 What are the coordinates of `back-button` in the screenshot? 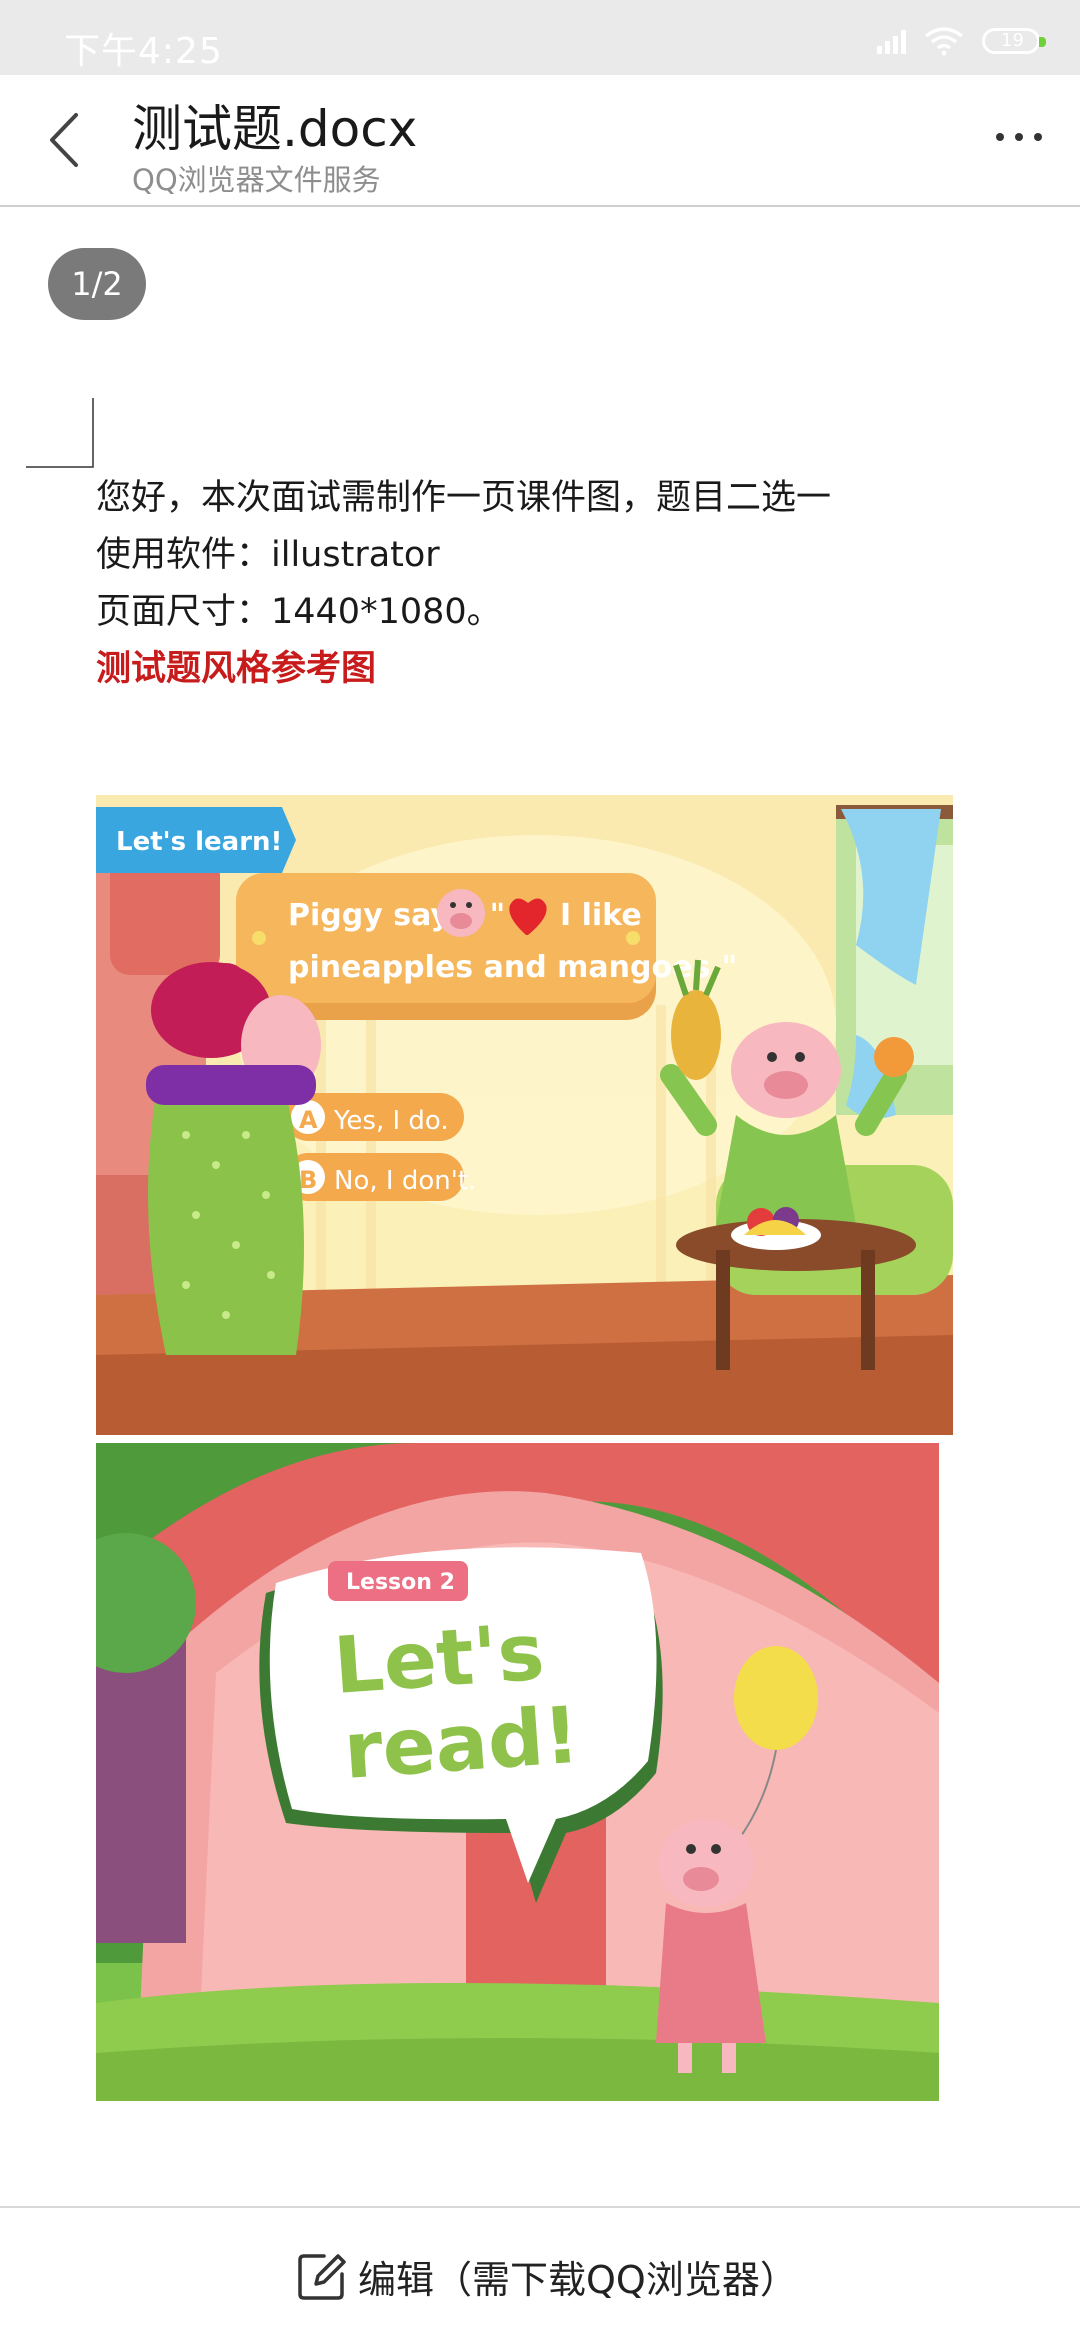 It's located at (65, 140).